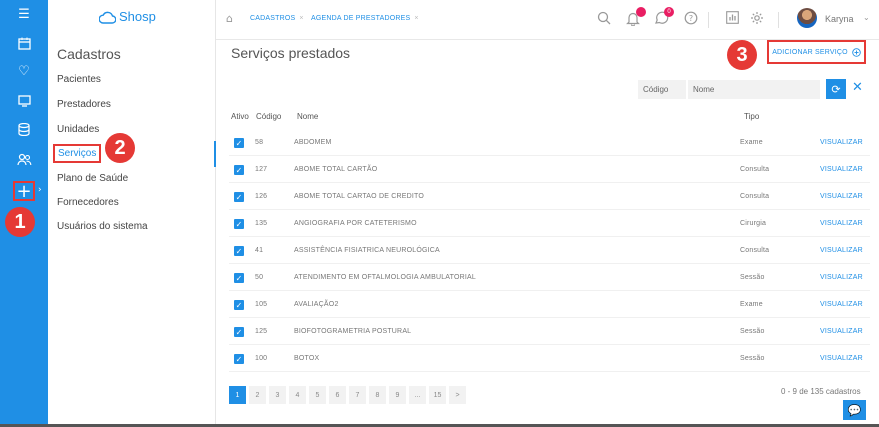  Describe the element at coordinates (107, 17) in the screenshot. I see `cloud-logo-icon` at that location.